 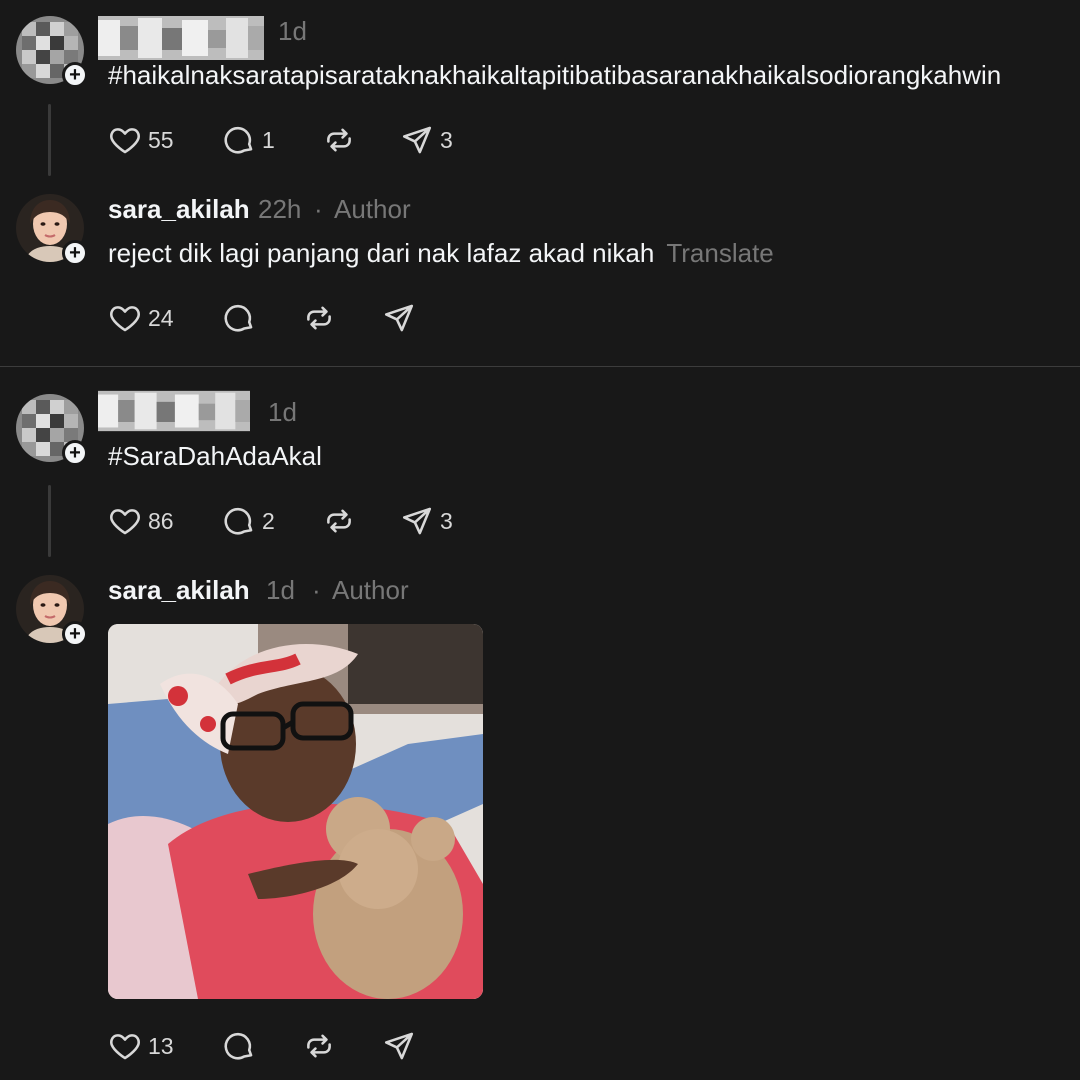 What do you see at coordinates (280, 209) in the screenshot?
I see `reply-time: 22h` at bounding box center [280, 209].